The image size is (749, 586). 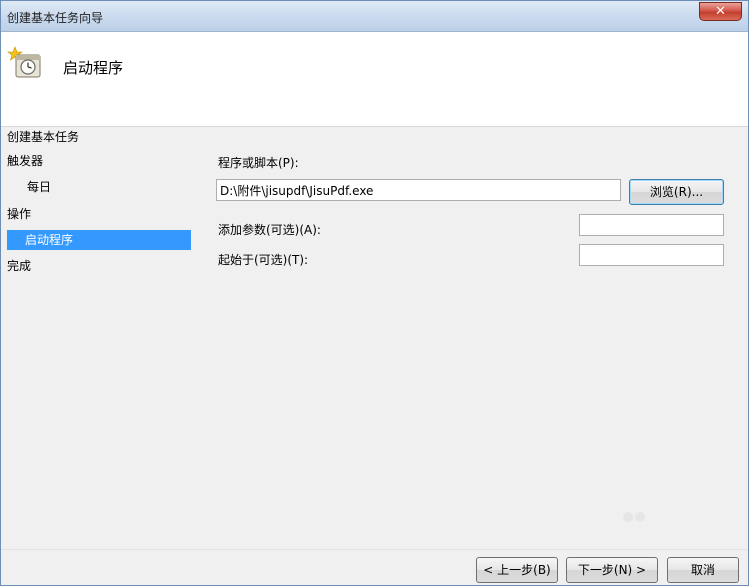 What do you see at coordinates (99, 240) in the screenshot?
I see `nav-step-start-program: 启动程序` at bounding box center [99, 240].